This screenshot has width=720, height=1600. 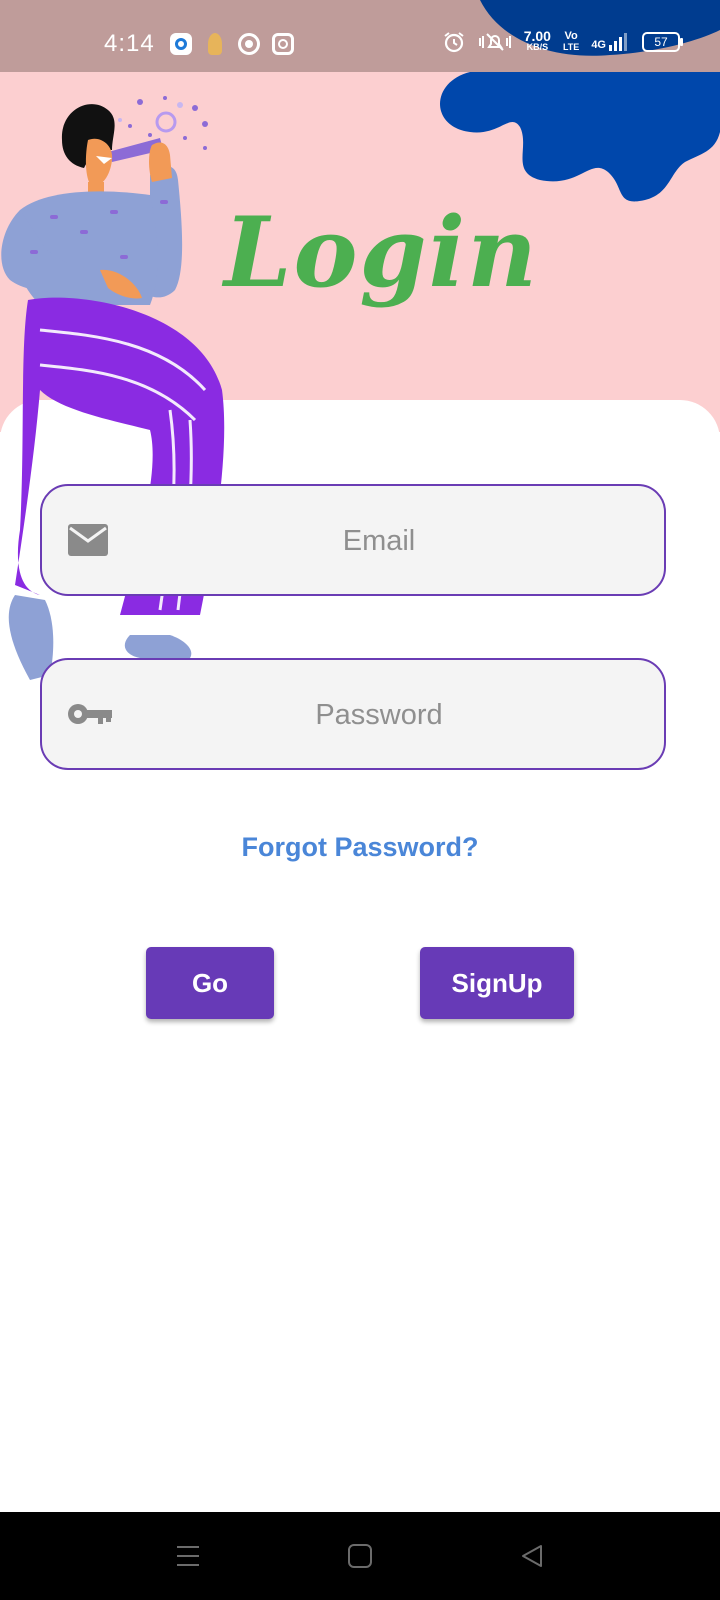 I want to click on app-circle-icon, so click(x=181, y=44).